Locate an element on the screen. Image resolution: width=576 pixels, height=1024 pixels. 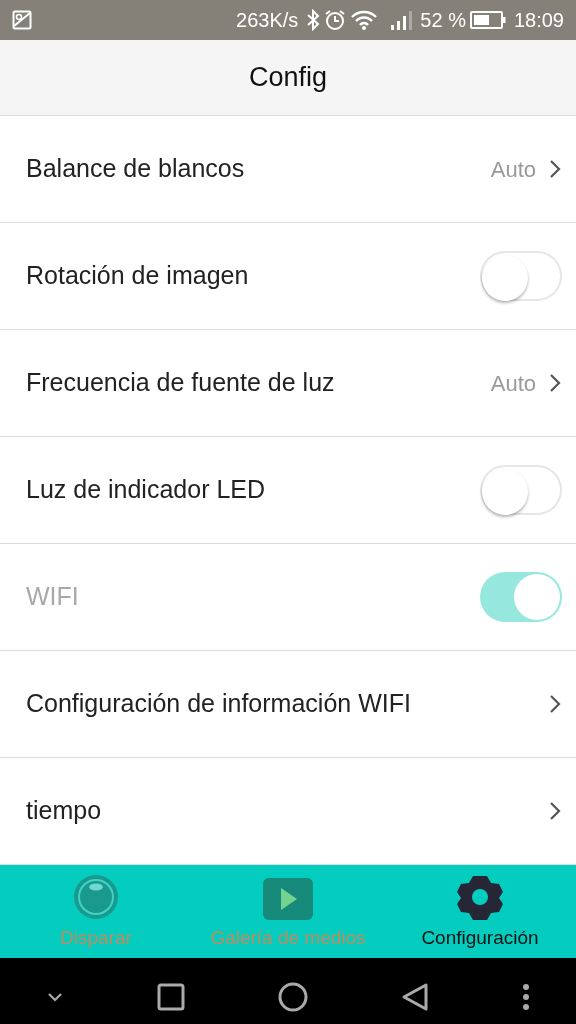
network-speed: 263K/s is located at coordinates (267, 20).